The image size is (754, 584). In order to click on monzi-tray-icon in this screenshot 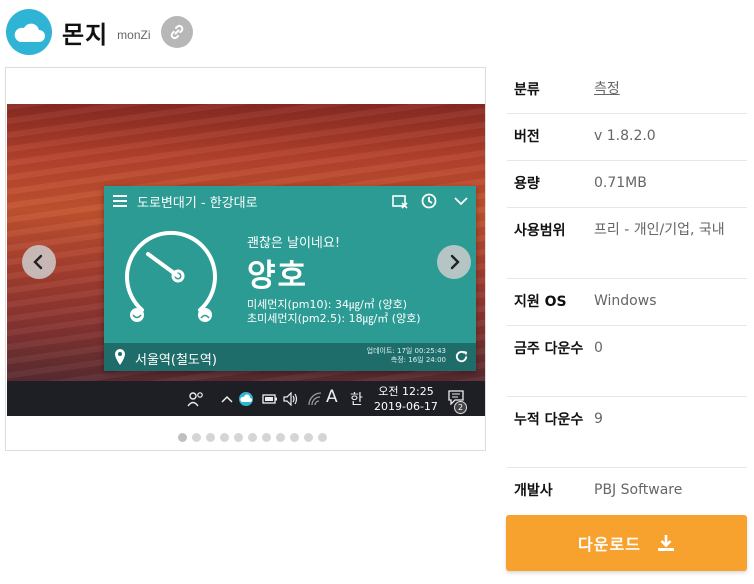, I will do `click(246, 399)`.